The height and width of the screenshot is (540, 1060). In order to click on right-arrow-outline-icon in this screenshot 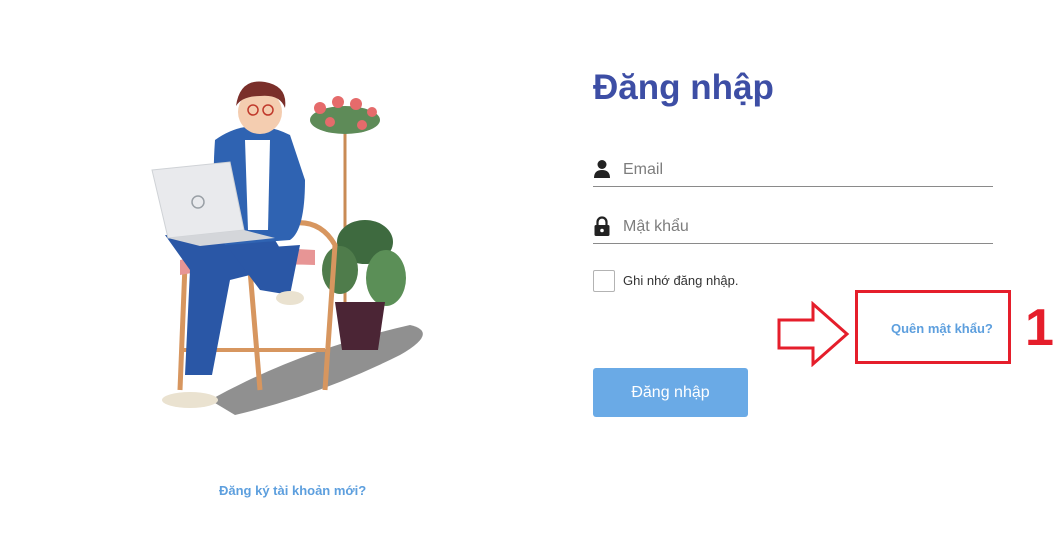, I will do `click(813, 334)`.